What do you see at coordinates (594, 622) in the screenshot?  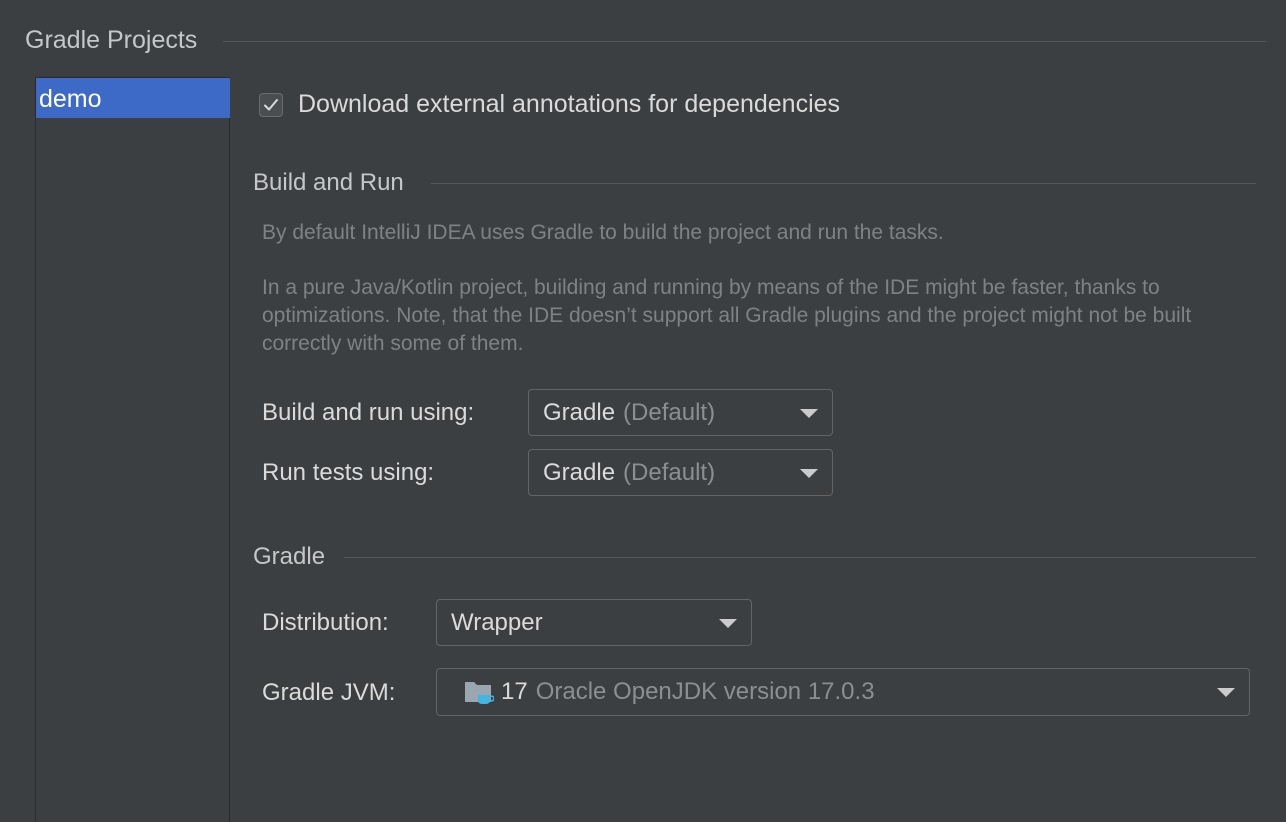 I see `distribution-select: Wrapper` at bounding box center [594, 622].